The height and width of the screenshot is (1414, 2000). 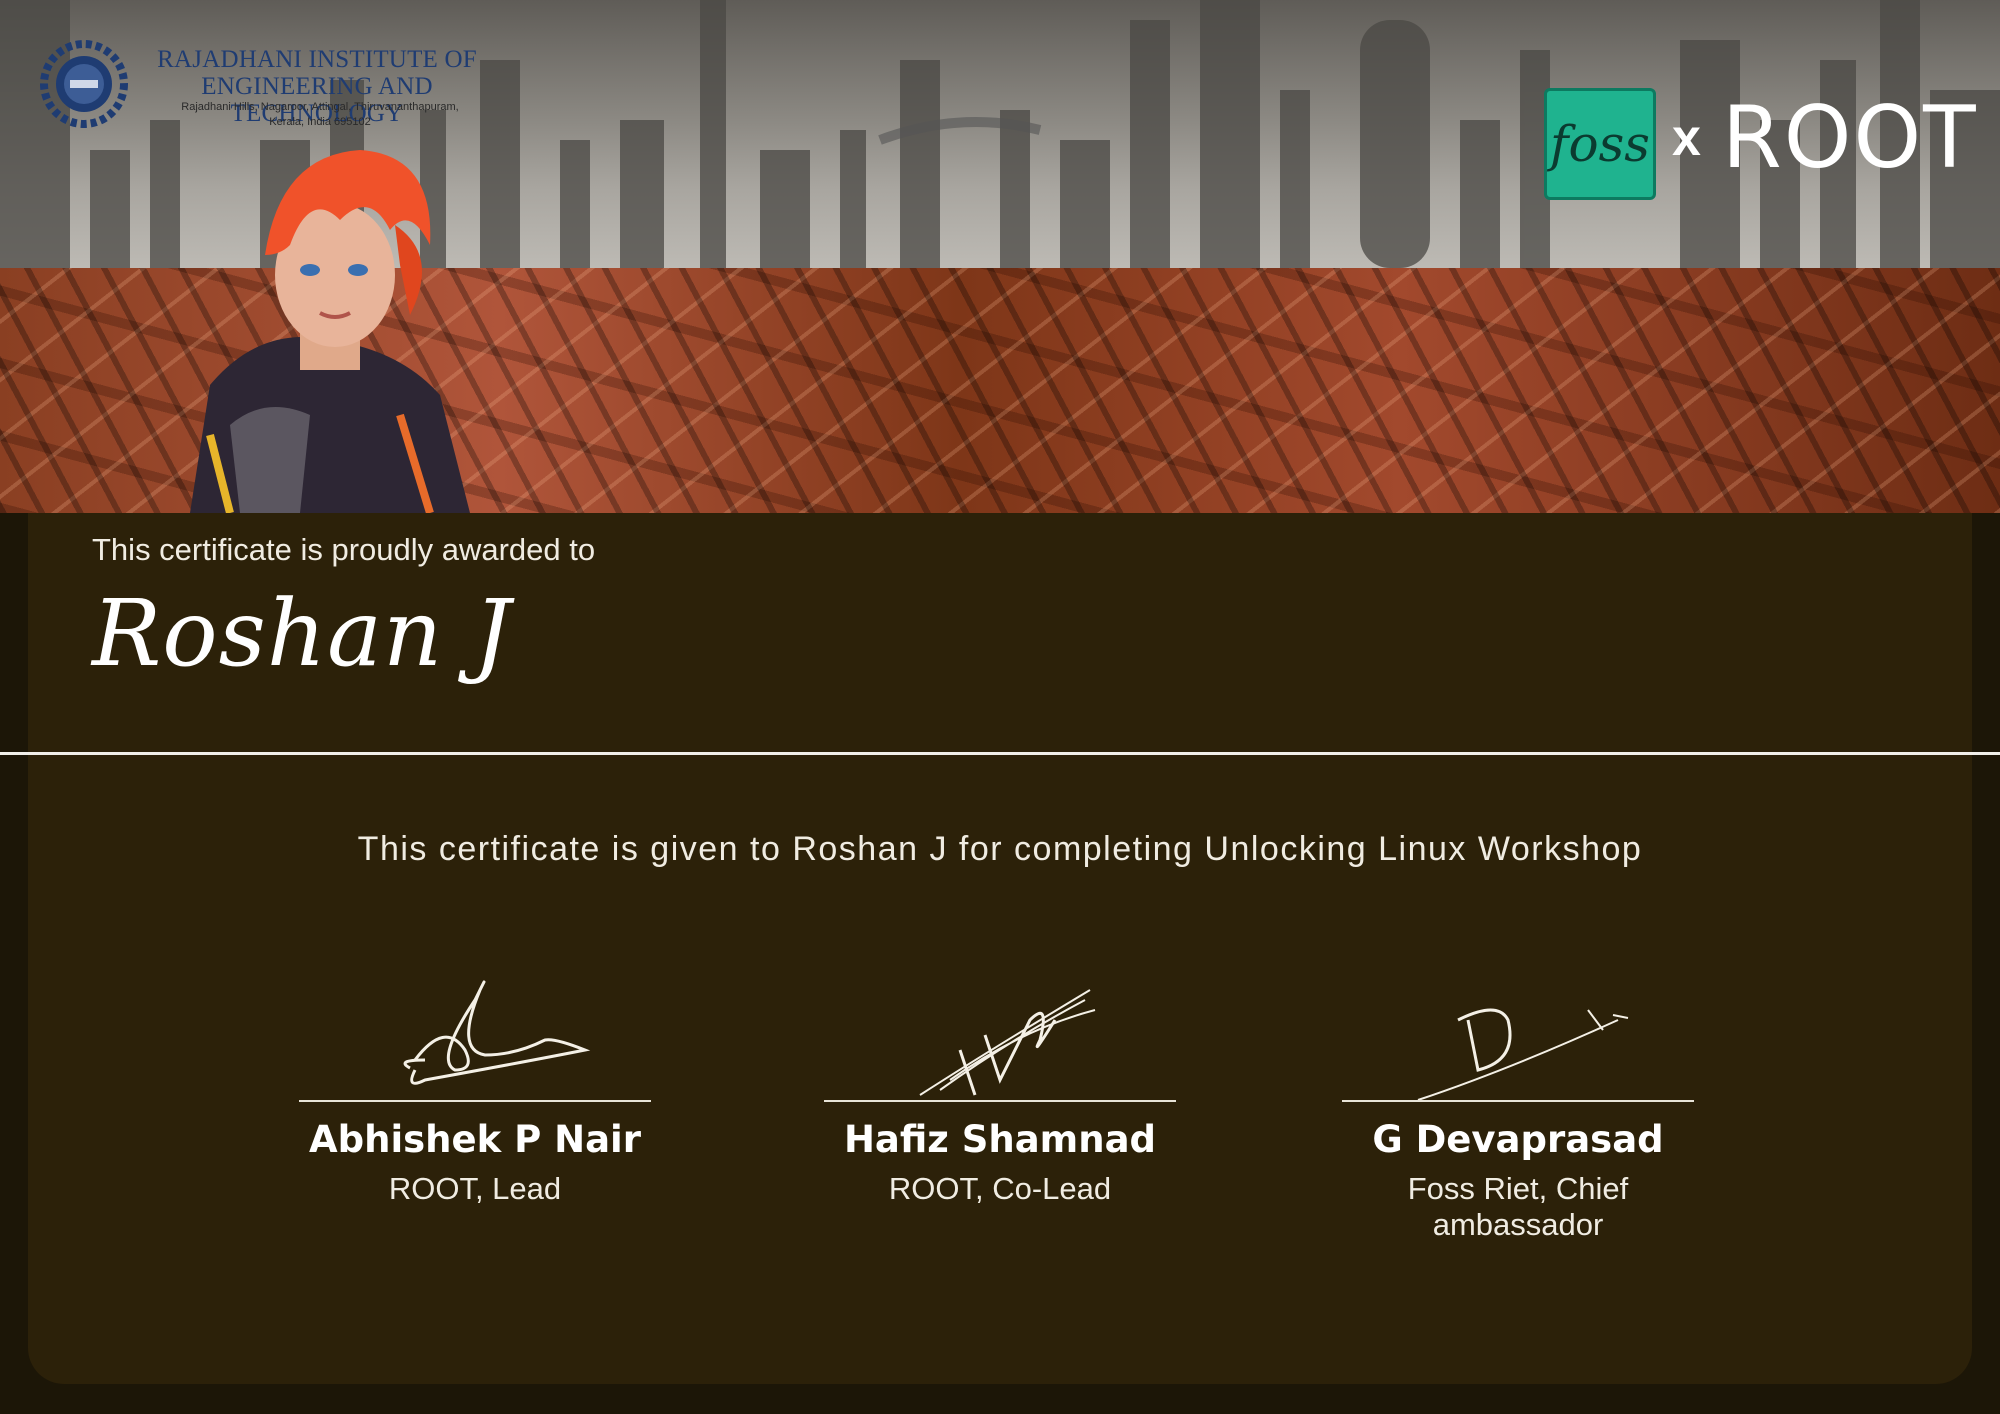 I want to click on character-illustration, so click(x=330, y=331).